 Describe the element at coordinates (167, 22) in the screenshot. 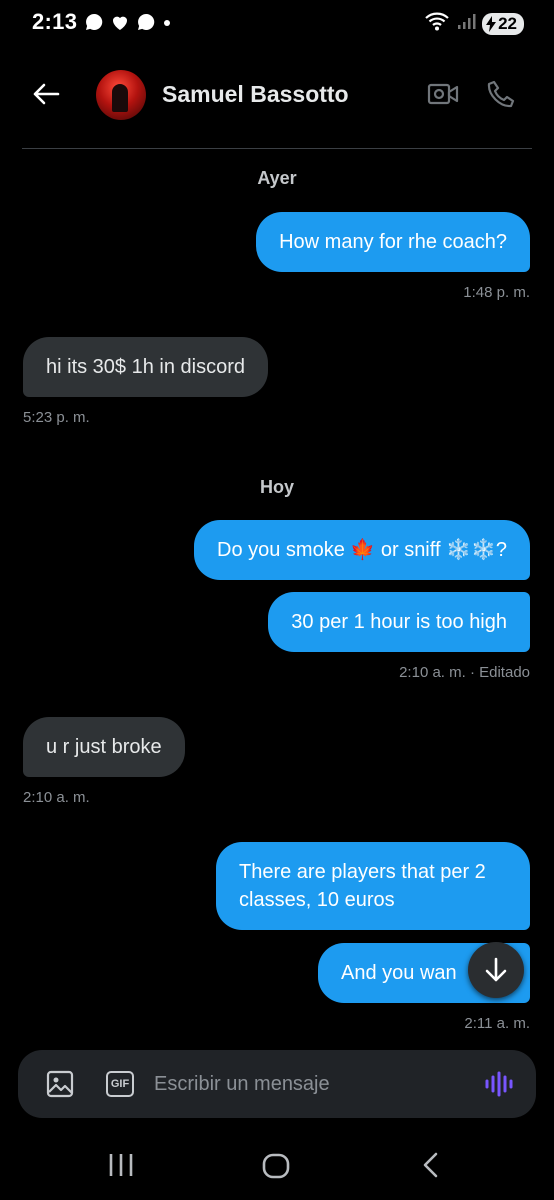

I see `dot-icon` at that location.